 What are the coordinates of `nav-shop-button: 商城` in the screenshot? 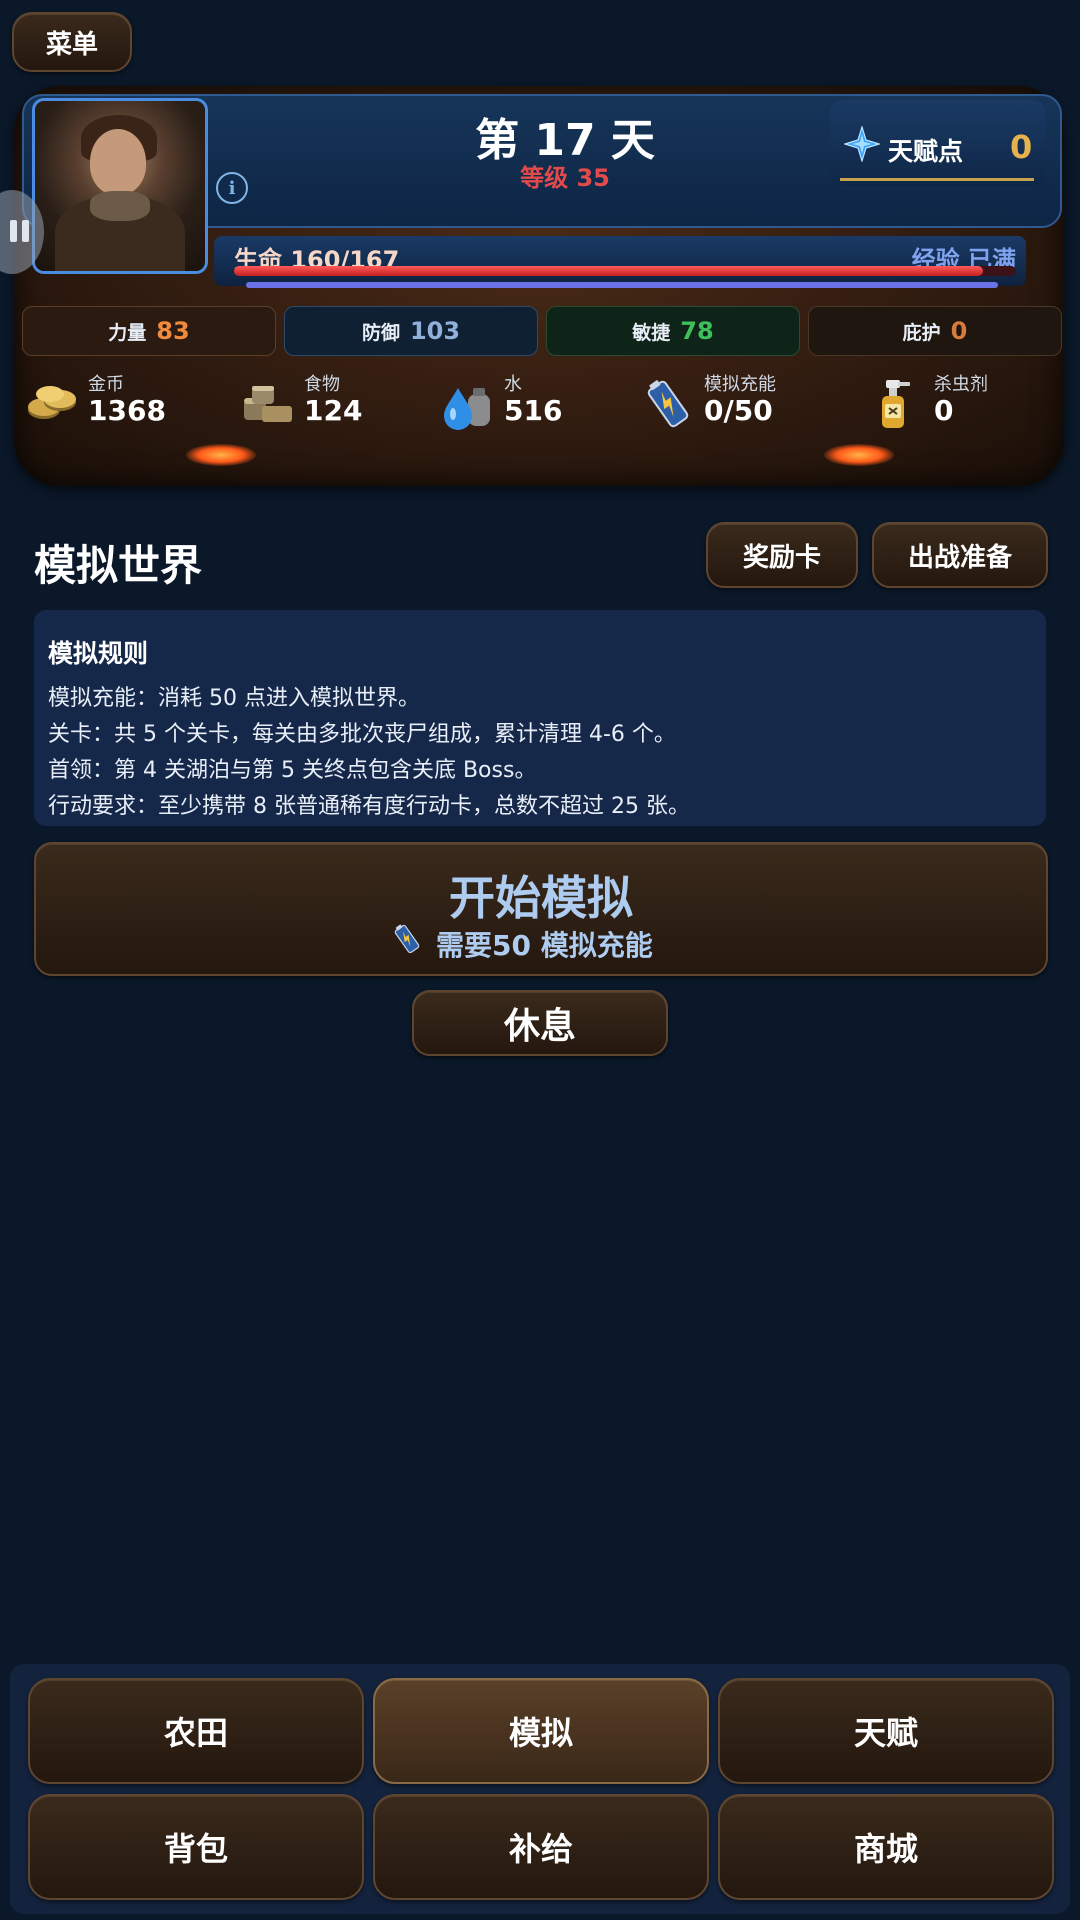 It's located at (886, 1847).